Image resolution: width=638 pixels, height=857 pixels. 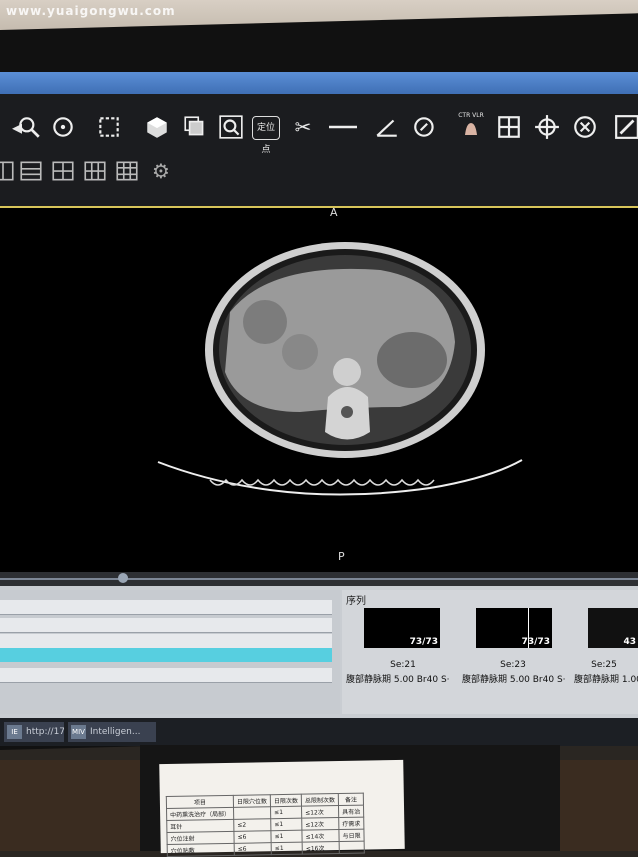 What do you see at coordinates (547, 127) in the screenshot?
I see `target-icon` at bounding box center [547, 127].